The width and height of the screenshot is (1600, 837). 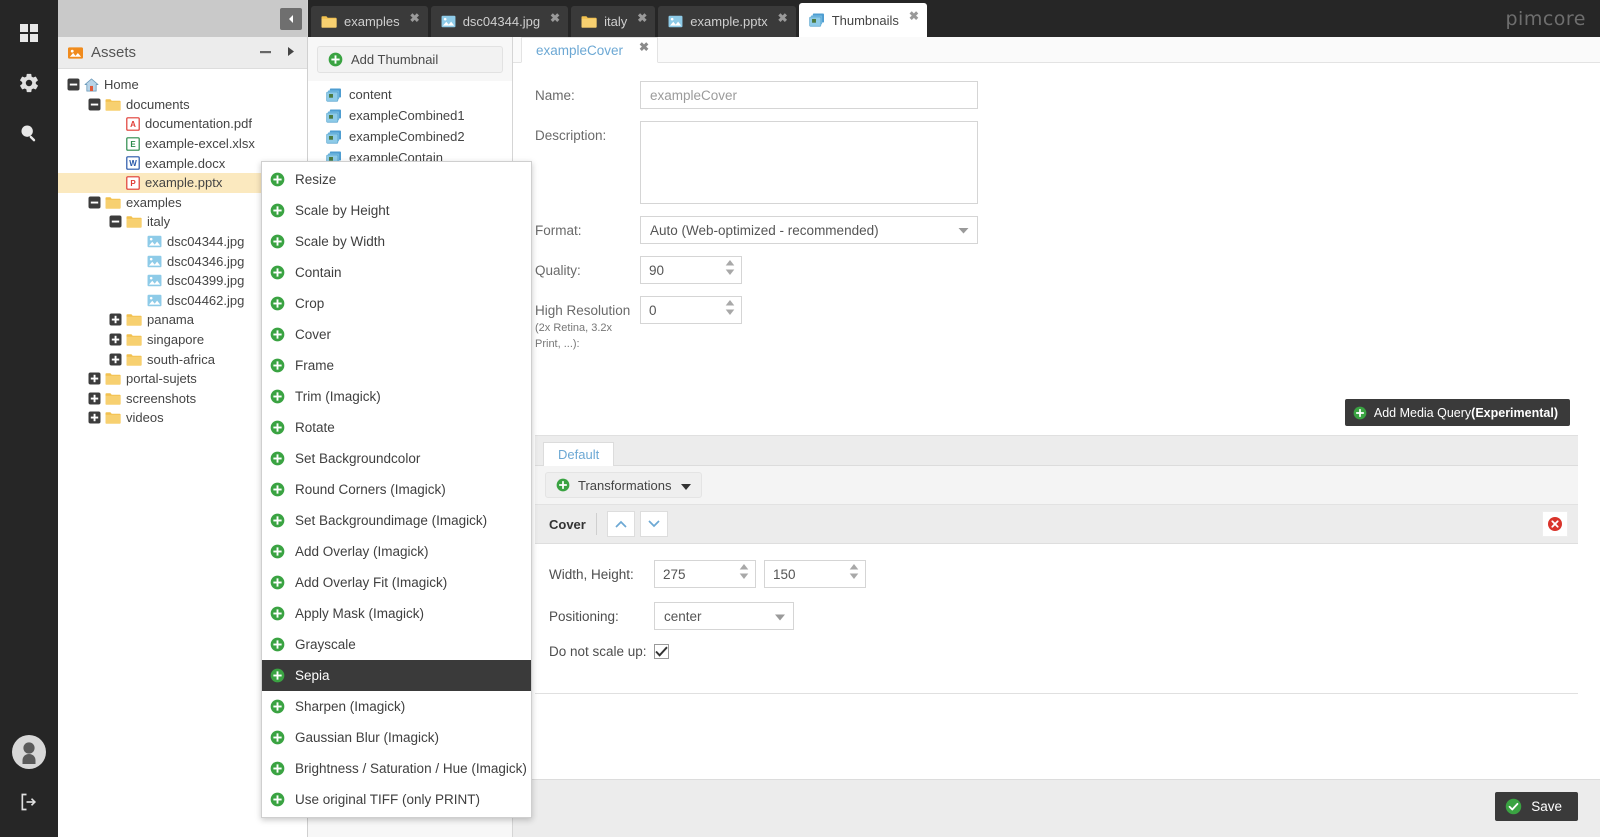 I want to click on menu-item-rotate: Rotate, so click(x=396, y=427).